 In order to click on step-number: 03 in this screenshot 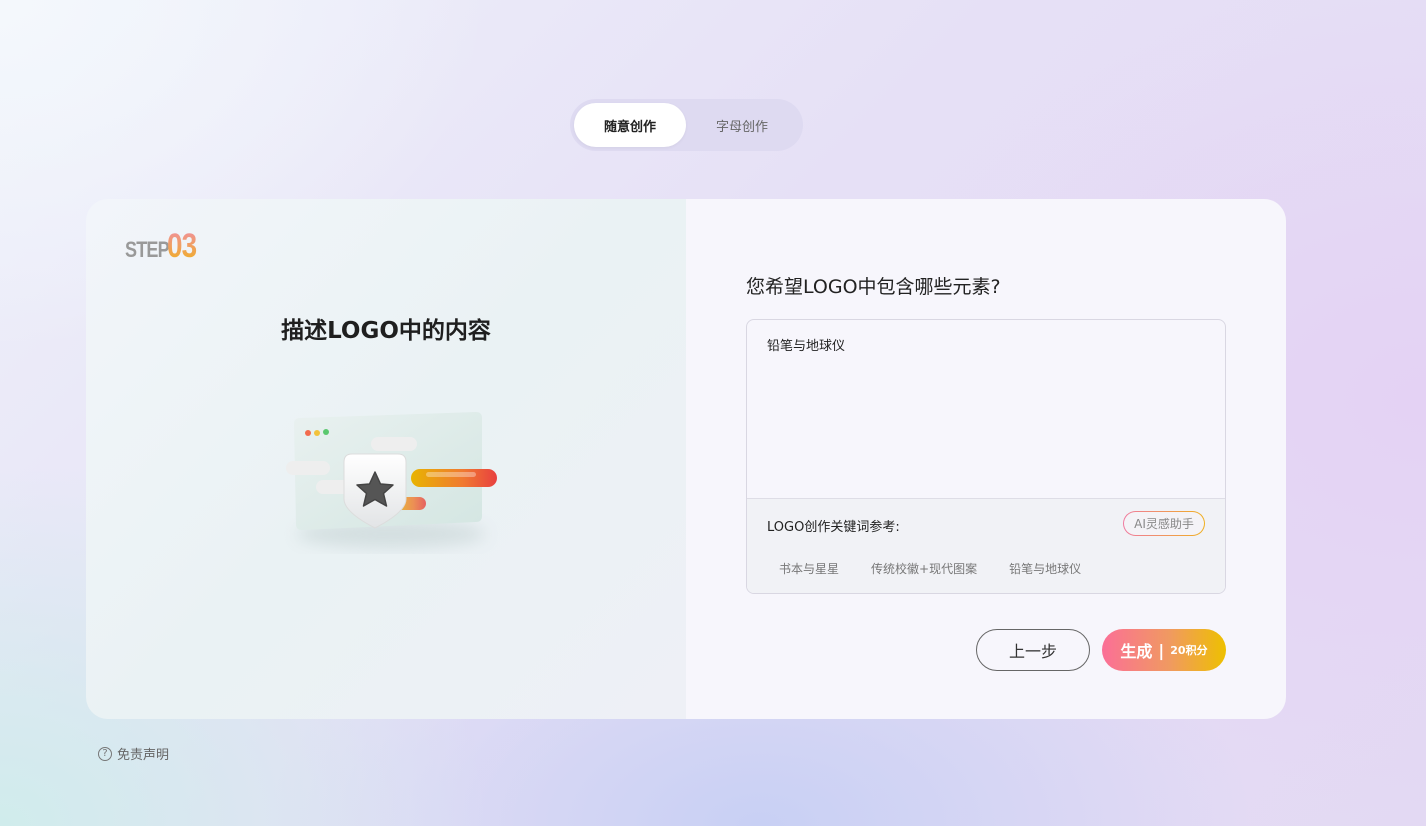, I will do `click(182, 246)`.